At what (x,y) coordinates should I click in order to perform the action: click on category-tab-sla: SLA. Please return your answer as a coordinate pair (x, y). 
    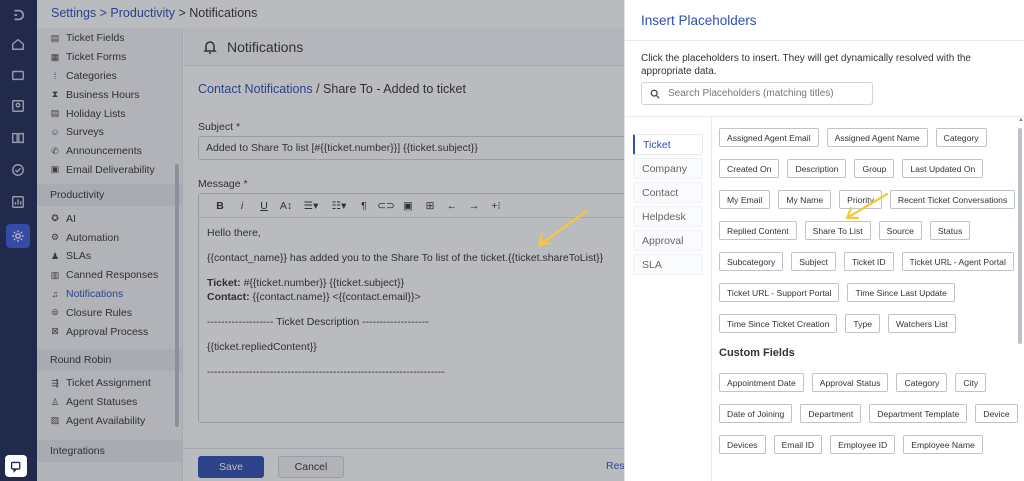
    Looking at the image, I should click on (668, 264).